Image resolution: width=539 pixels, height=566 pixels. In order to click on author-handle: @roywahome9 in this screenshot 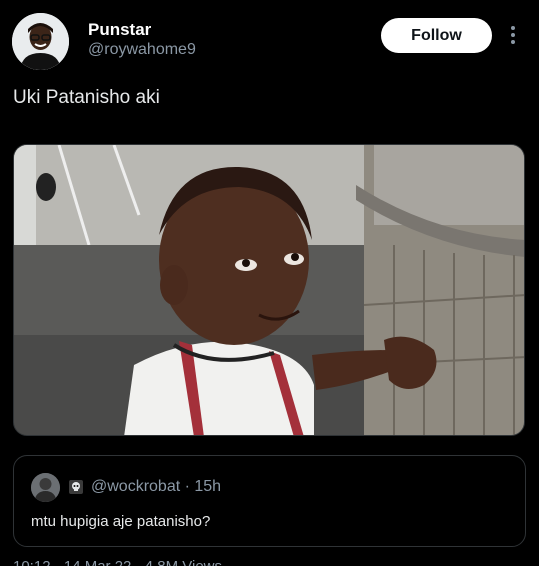, I will do `click(142, 50)`.